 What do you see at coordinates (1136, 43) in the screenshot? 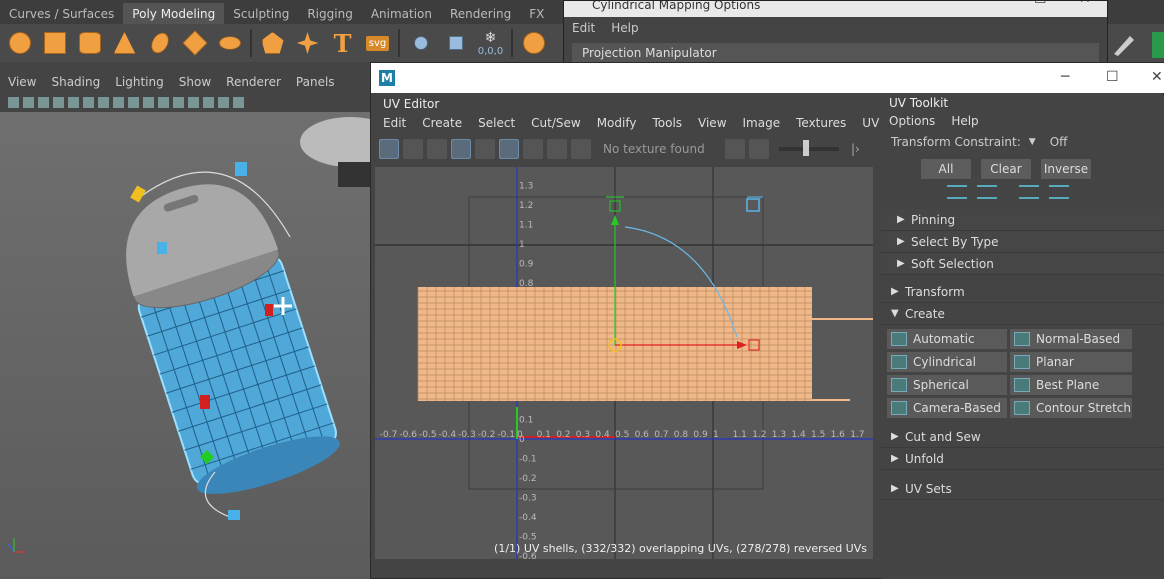
I see `pencil-icon` at bounding box center [1136, 43].